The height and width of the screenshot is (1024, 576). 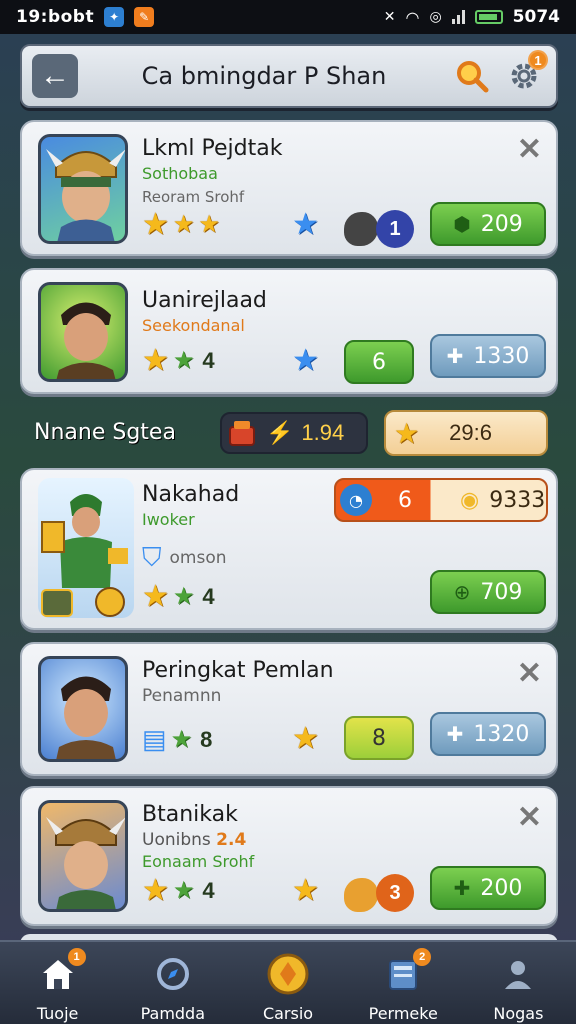 What do you see at coordinates (412, 17) in the screenshot?
I see `wifi-icon: ◠` at bounding box center [412, 17].